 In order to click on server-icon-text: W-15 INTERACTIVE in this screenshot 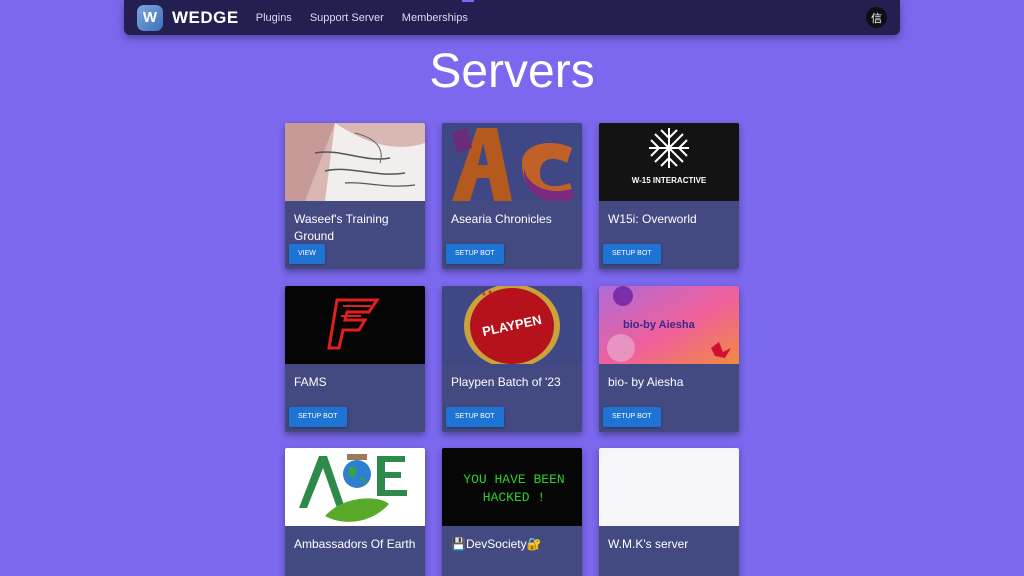, I will do `click(669, 180)`.